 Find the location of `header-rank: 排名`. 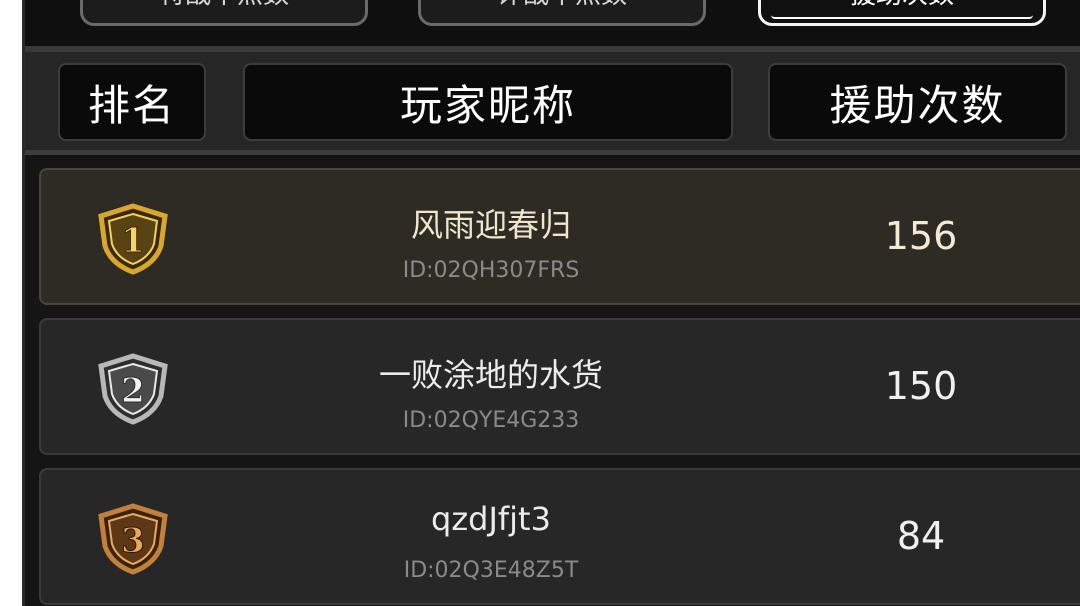

header-rank: 排名 is located at coordinates (132, 102).